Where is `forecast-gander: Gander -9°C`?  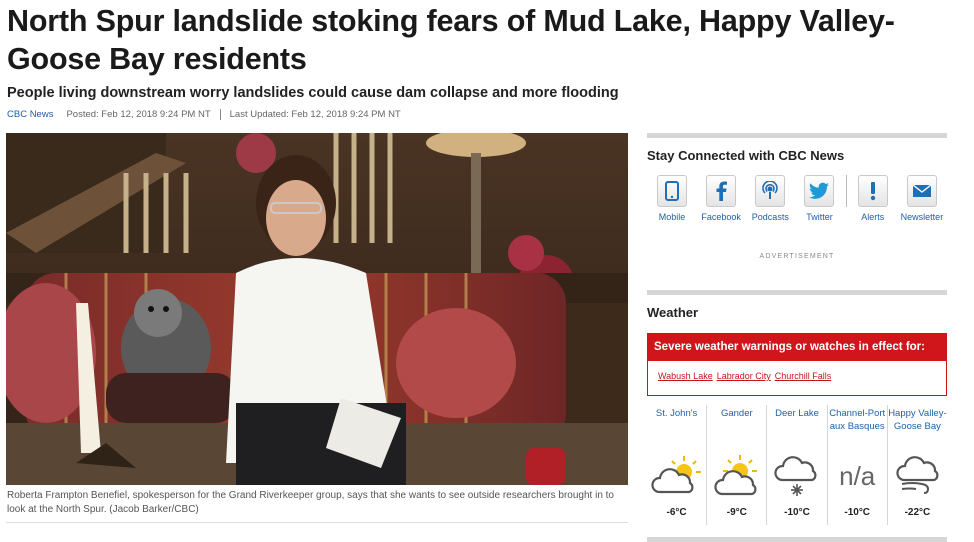
forecast-gander: Gander -9°C is located at coordinates (737, 465).